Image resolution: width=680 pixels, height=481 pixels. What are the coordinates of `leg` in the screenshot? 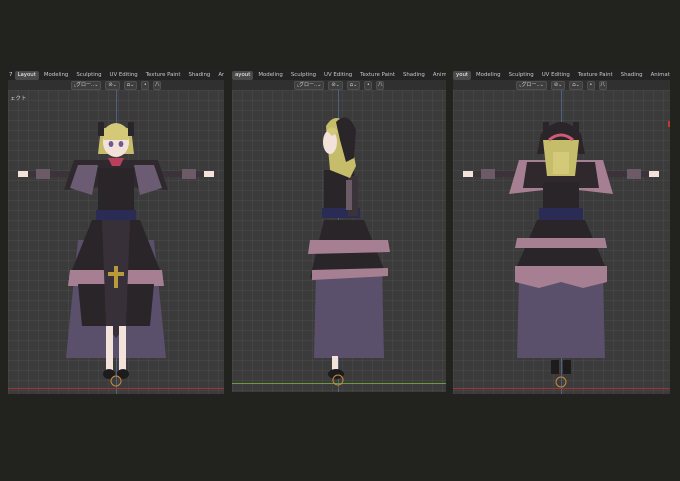 It's located at (335, 363).